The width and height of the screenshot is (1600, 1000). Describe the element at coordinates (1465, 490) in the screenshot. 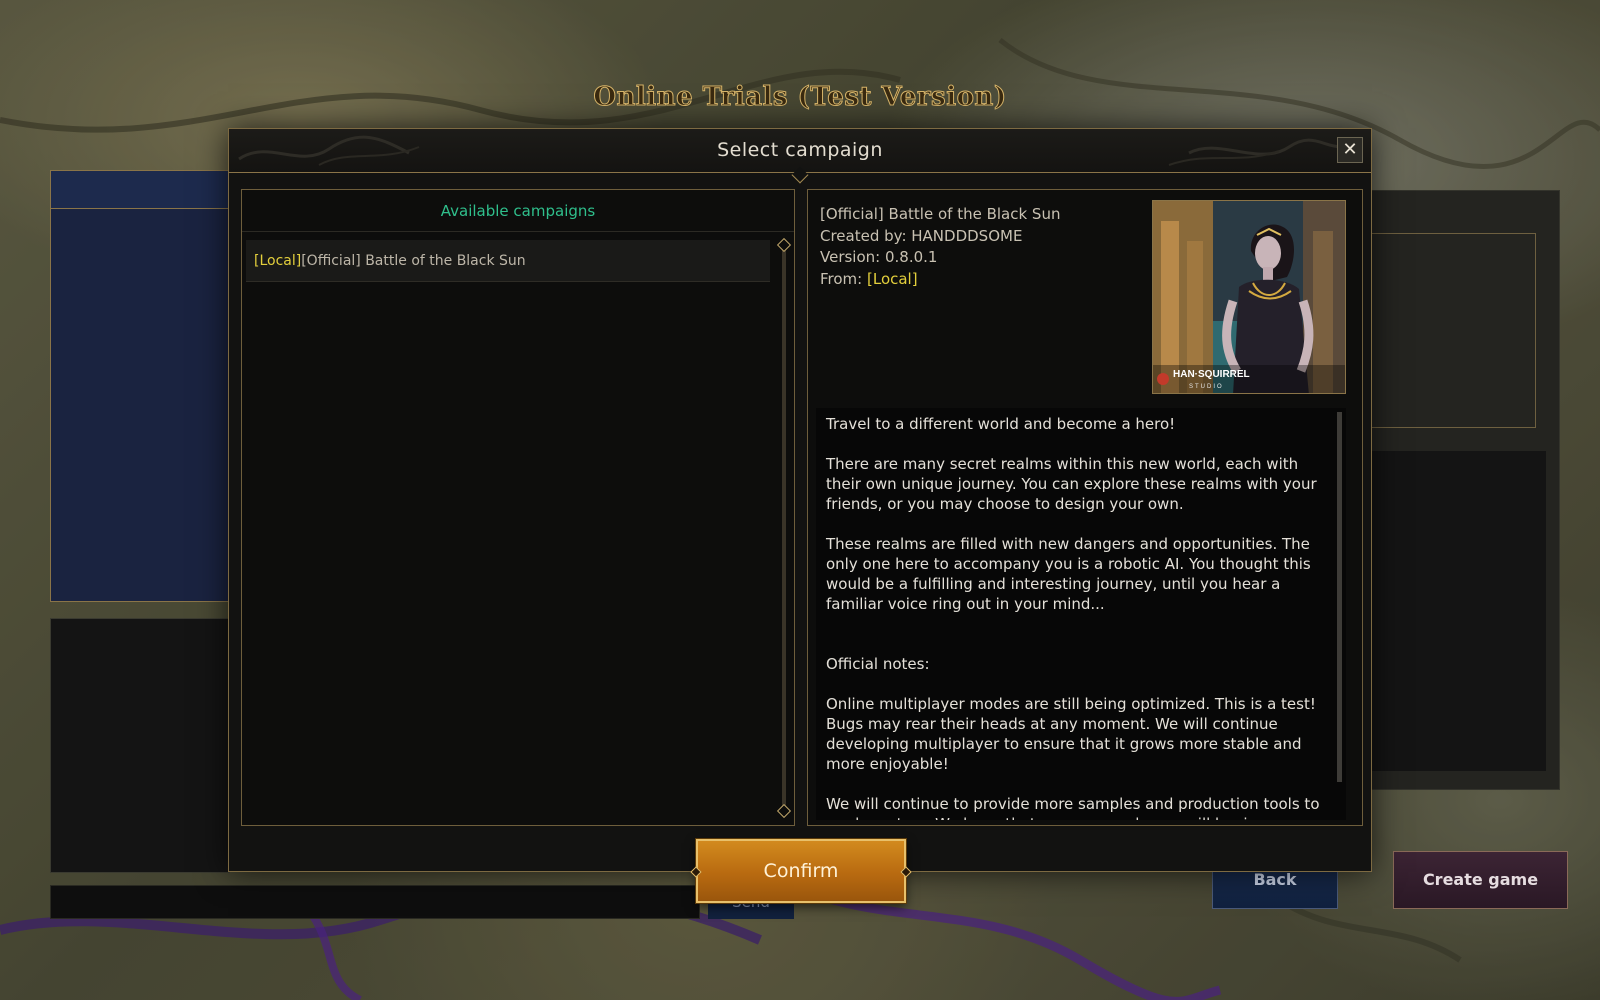

I see `lobby-settings-panel` at that location.